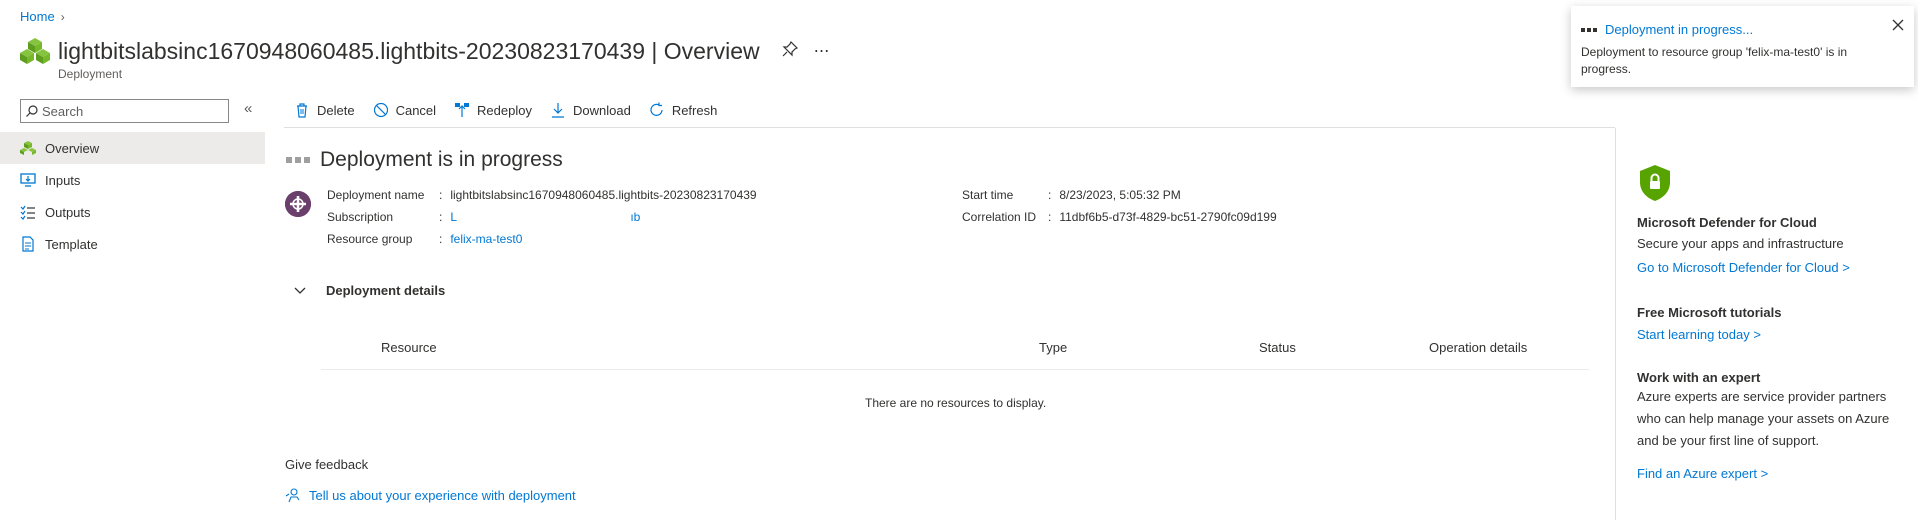 Image resolution: width=1918 pixels, height=520 pixels. What do you see at coordinates (694, 110) in the screenshot?
I see `refresh-label: Refresh` at bounding box center [694, 110].